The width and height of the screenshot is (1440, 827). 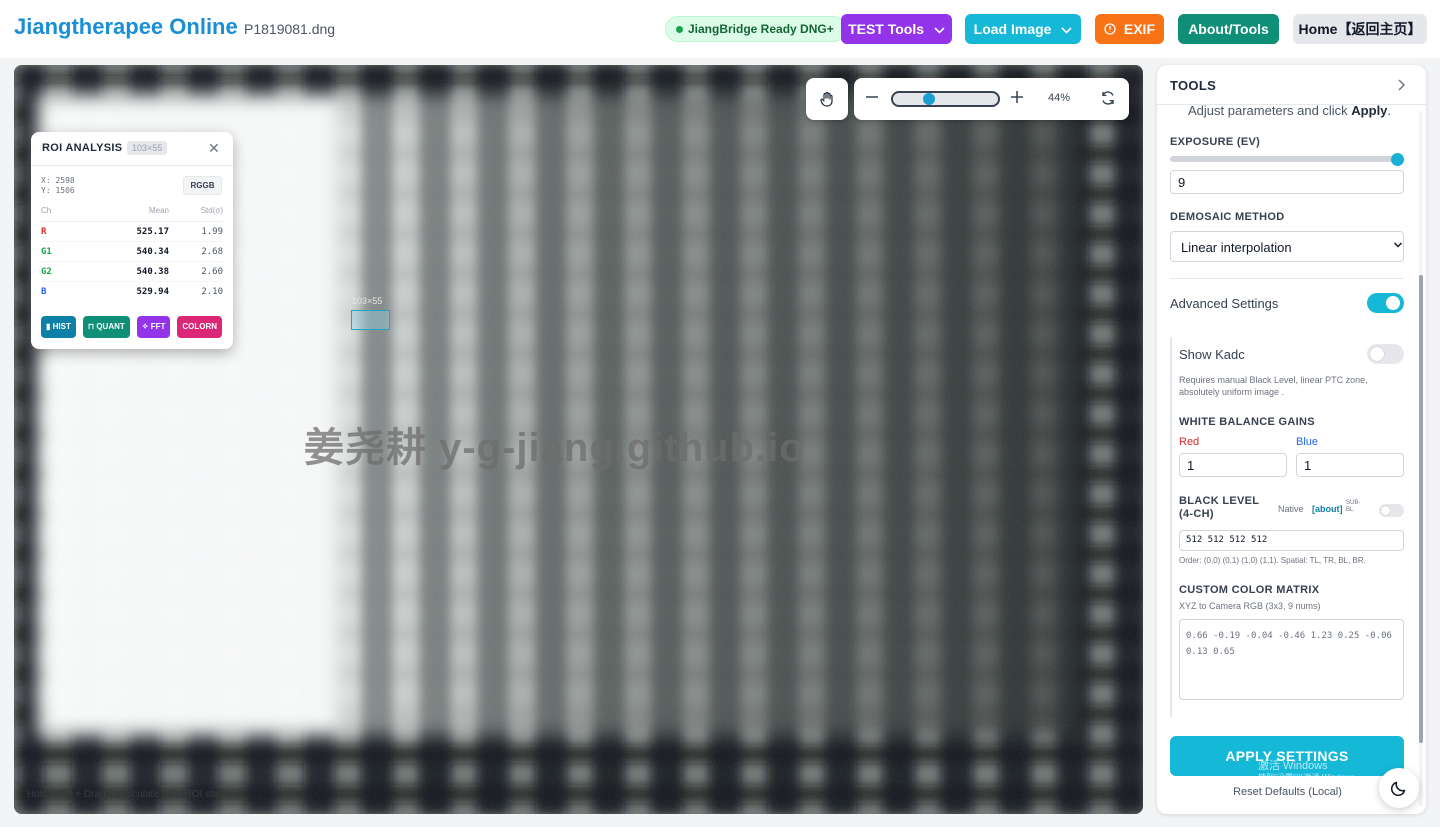 I want to click on exif-button: EXIF, so click(x=1129, y=29).